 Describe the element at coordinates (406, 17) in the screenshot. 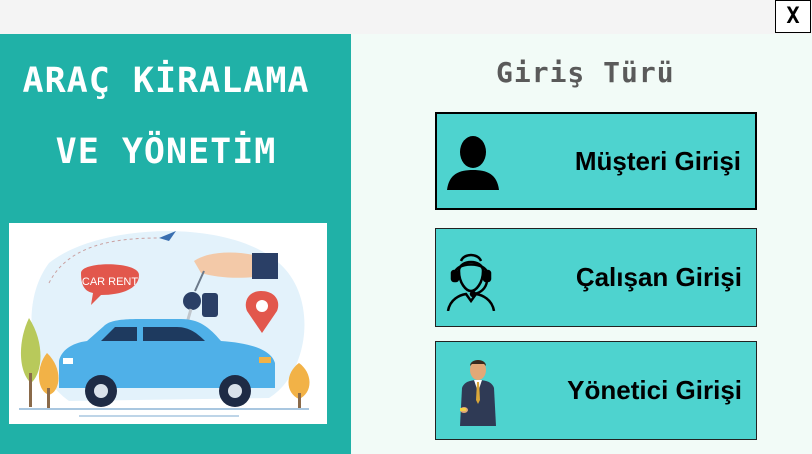

I see `title-bar` at that location.